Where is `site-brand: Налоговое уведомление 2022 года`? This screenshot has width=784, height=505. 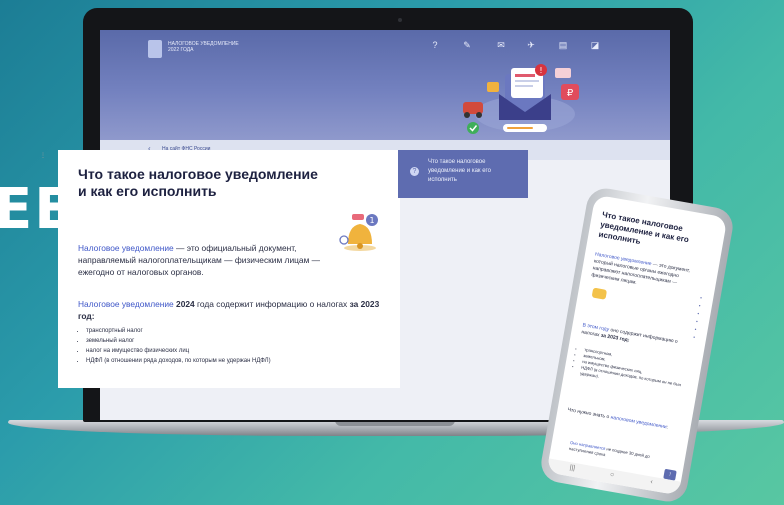
site-brand: Налоговое уведомление 2022 года is located at coordinates (208, 47).